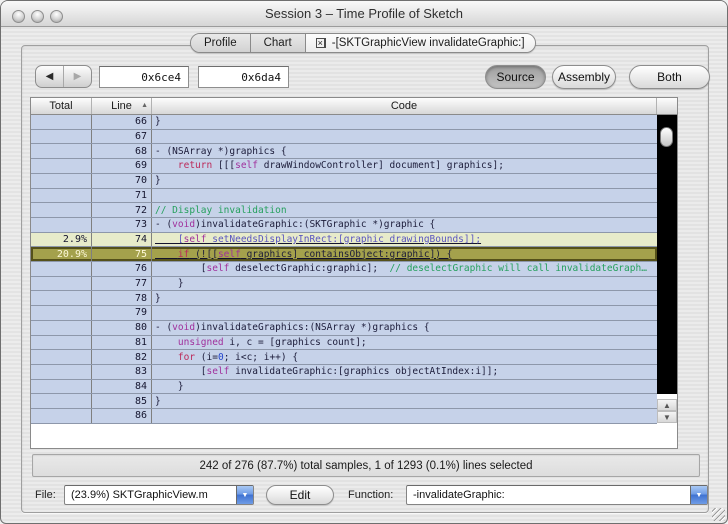 The image size is (728, 524). What do you see at coordinates (221, 43) in the screenshot?
I see `tab-profile: Profile` at bounding box center [221, 43].